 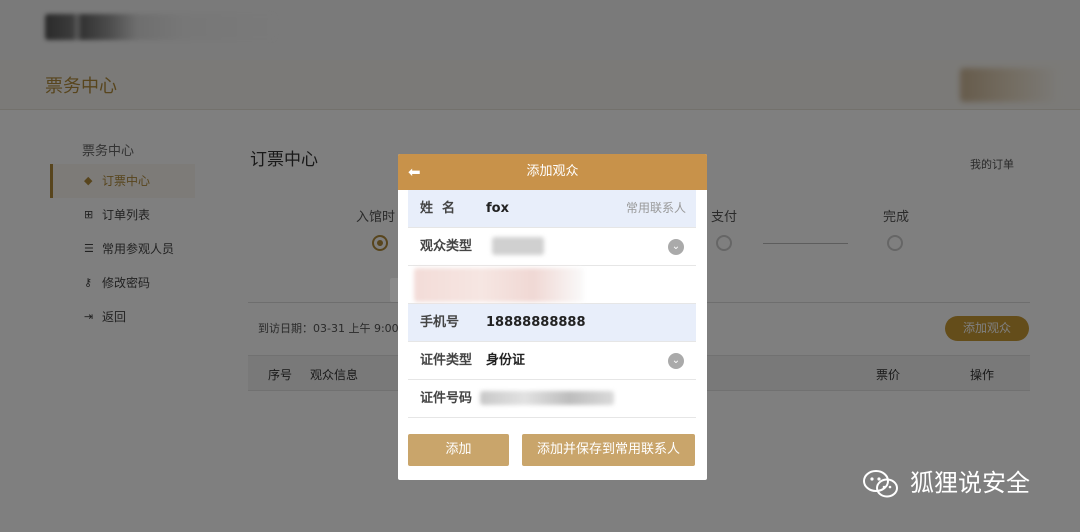 I want to click on id-number-row: 证件号码, so click(x=552, y=399).